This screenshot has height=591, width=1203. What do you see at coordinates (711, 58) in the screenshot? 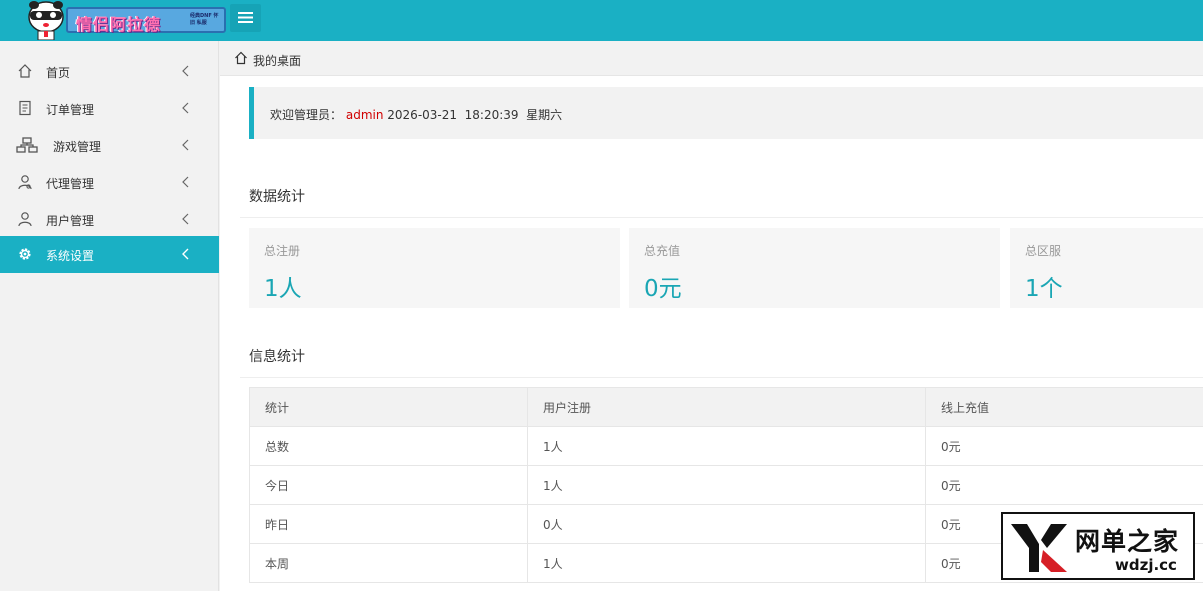
I see `breadcrumb: 我的桌面` at bounding box center [711, 58].